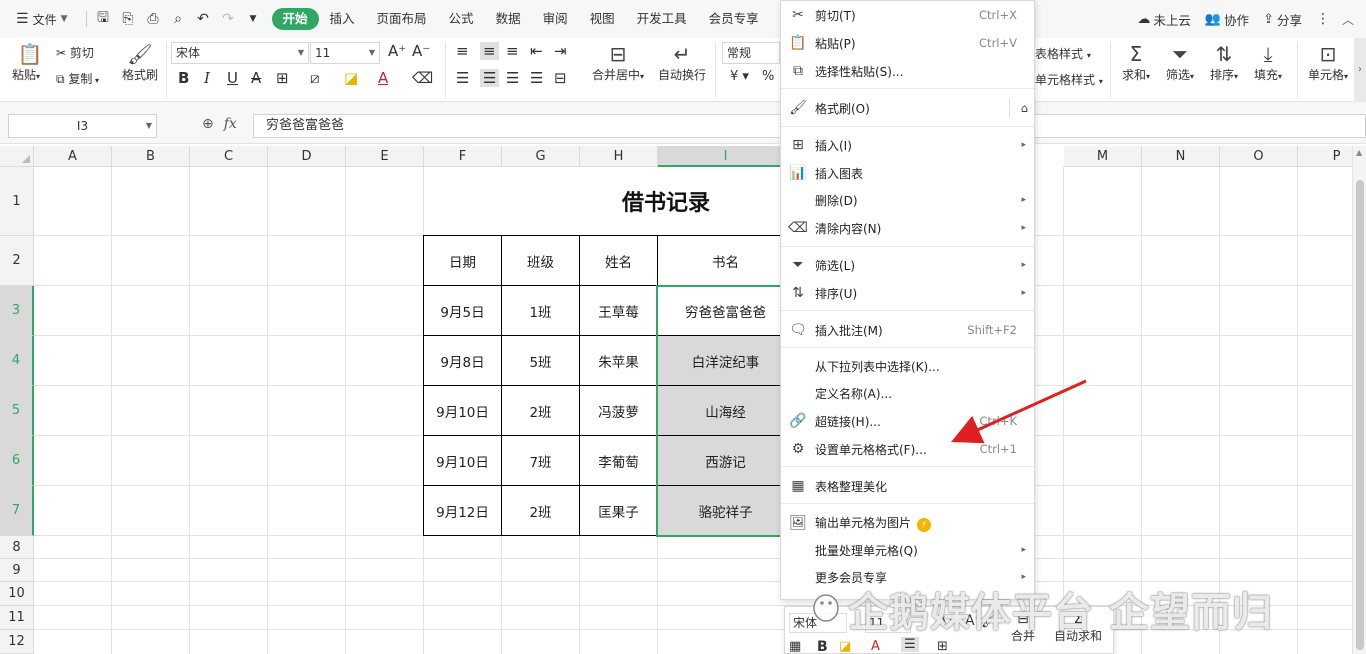 The image size is (1366, 654). What do you see at coordinates (1181, 156) in the screenshot?
I see `column-header: N` at bounding box center [1181, 156].